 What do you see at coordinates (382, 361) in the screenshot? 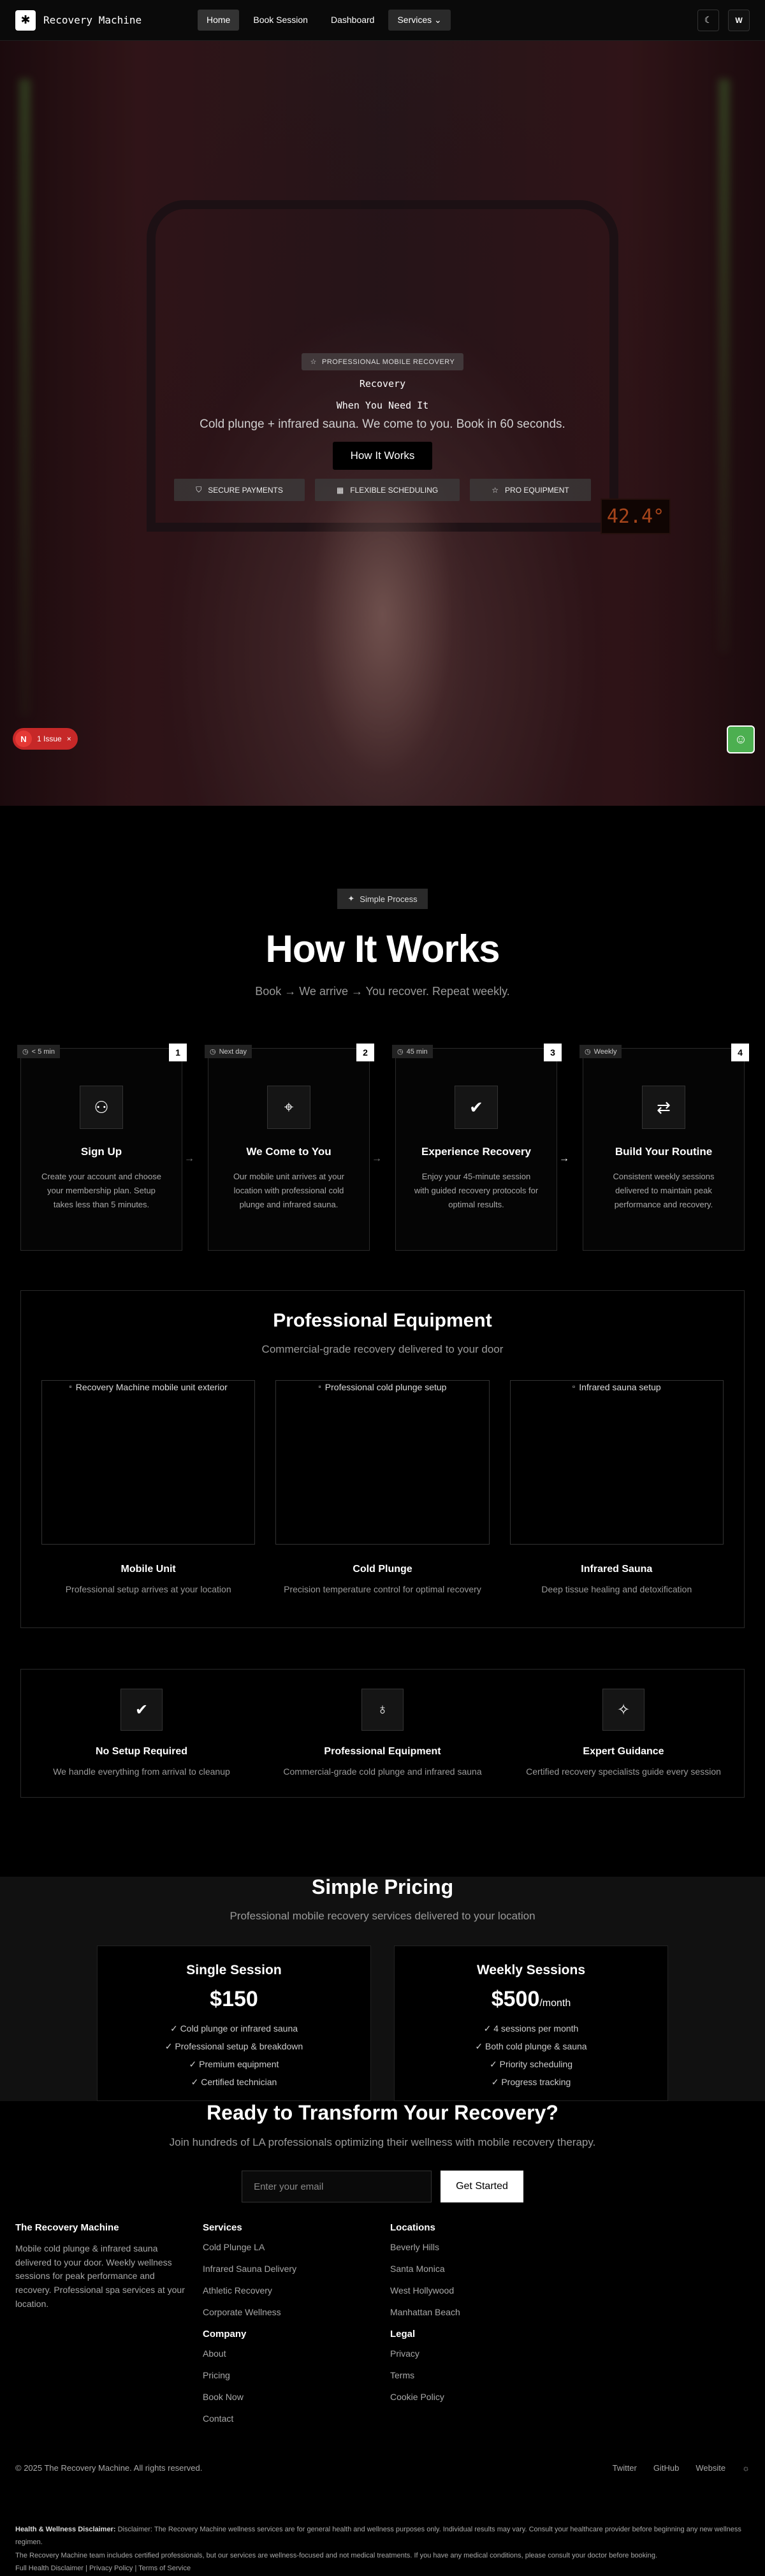
I see `hero-badge: ☆ PROFESSIONAL MOBILE RECOVERY` at bounding box center [382, 361].